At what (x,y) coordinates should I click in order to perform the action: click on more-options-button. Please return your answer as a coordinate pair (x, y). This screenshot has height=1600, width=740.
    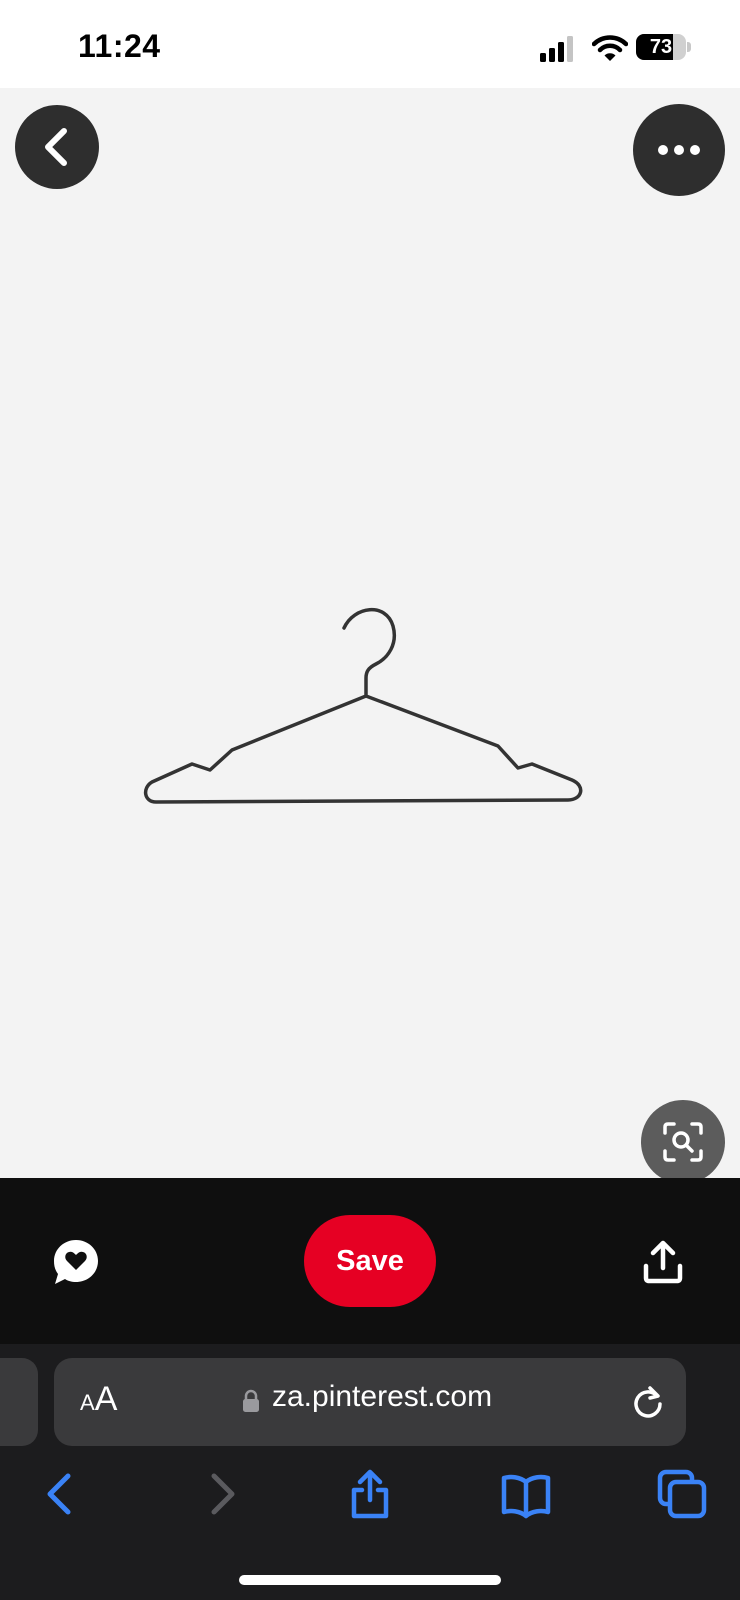
    Looking at the image, I should click on (679, 150).